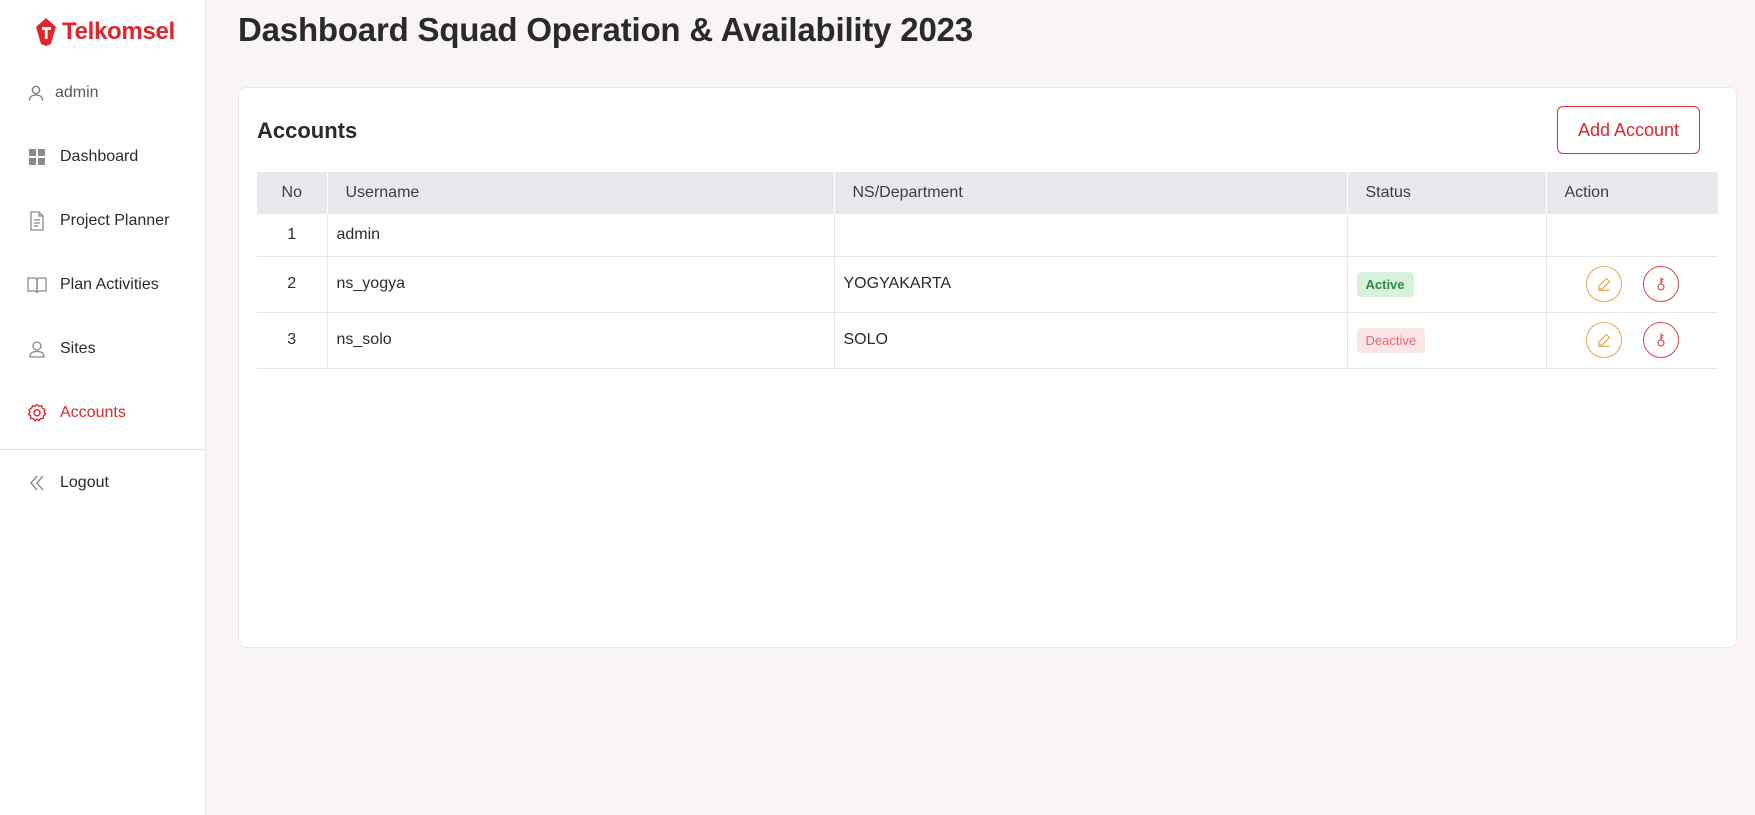  I want to click on brand-name: Telkomsel, so click(118, 31).